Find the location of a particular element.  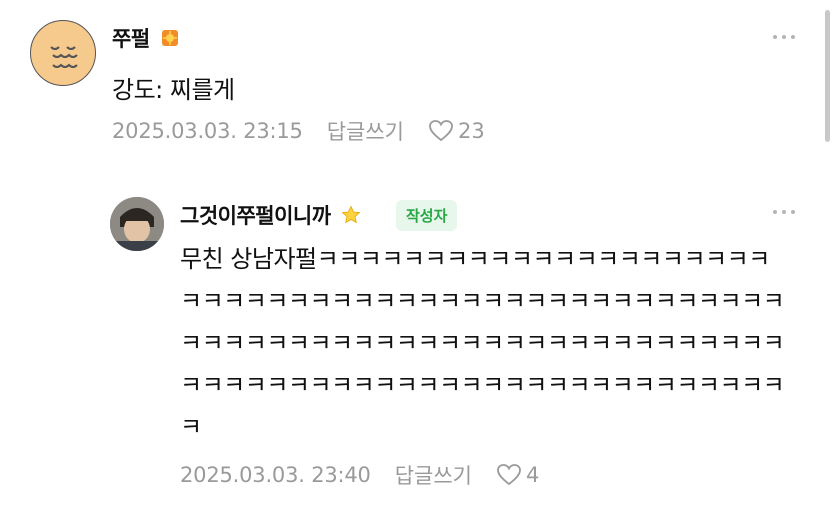

like-button: 23 is located at coordinates (456, 131).